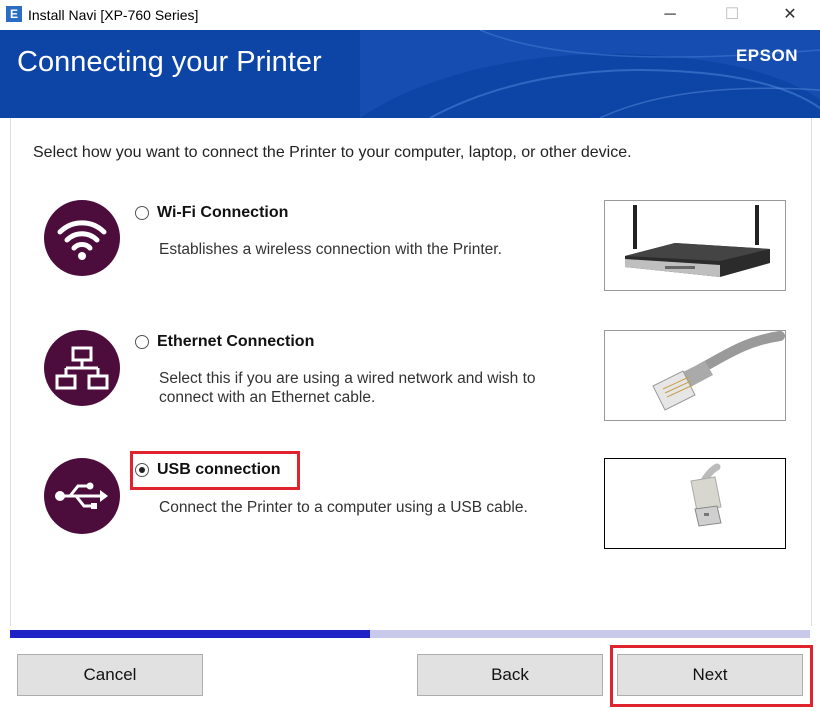  I want to click on minimize-button: ─, so click(670, 15).